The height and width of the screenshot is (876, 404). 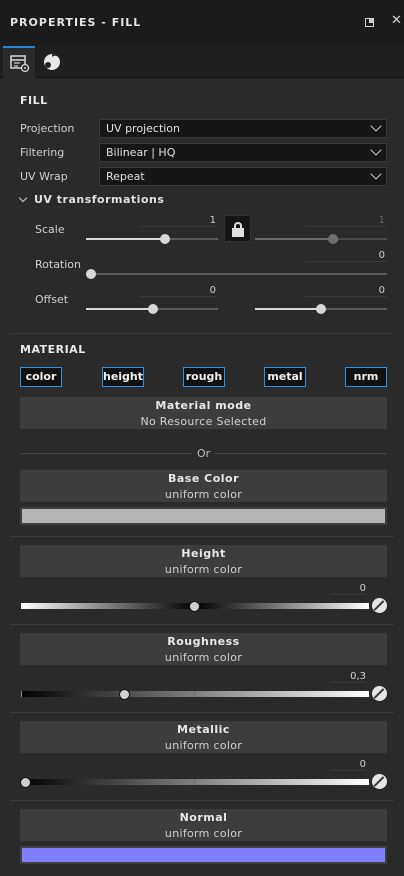 I want to click on fill-section-title: FILL, so click(x=34, y=100).